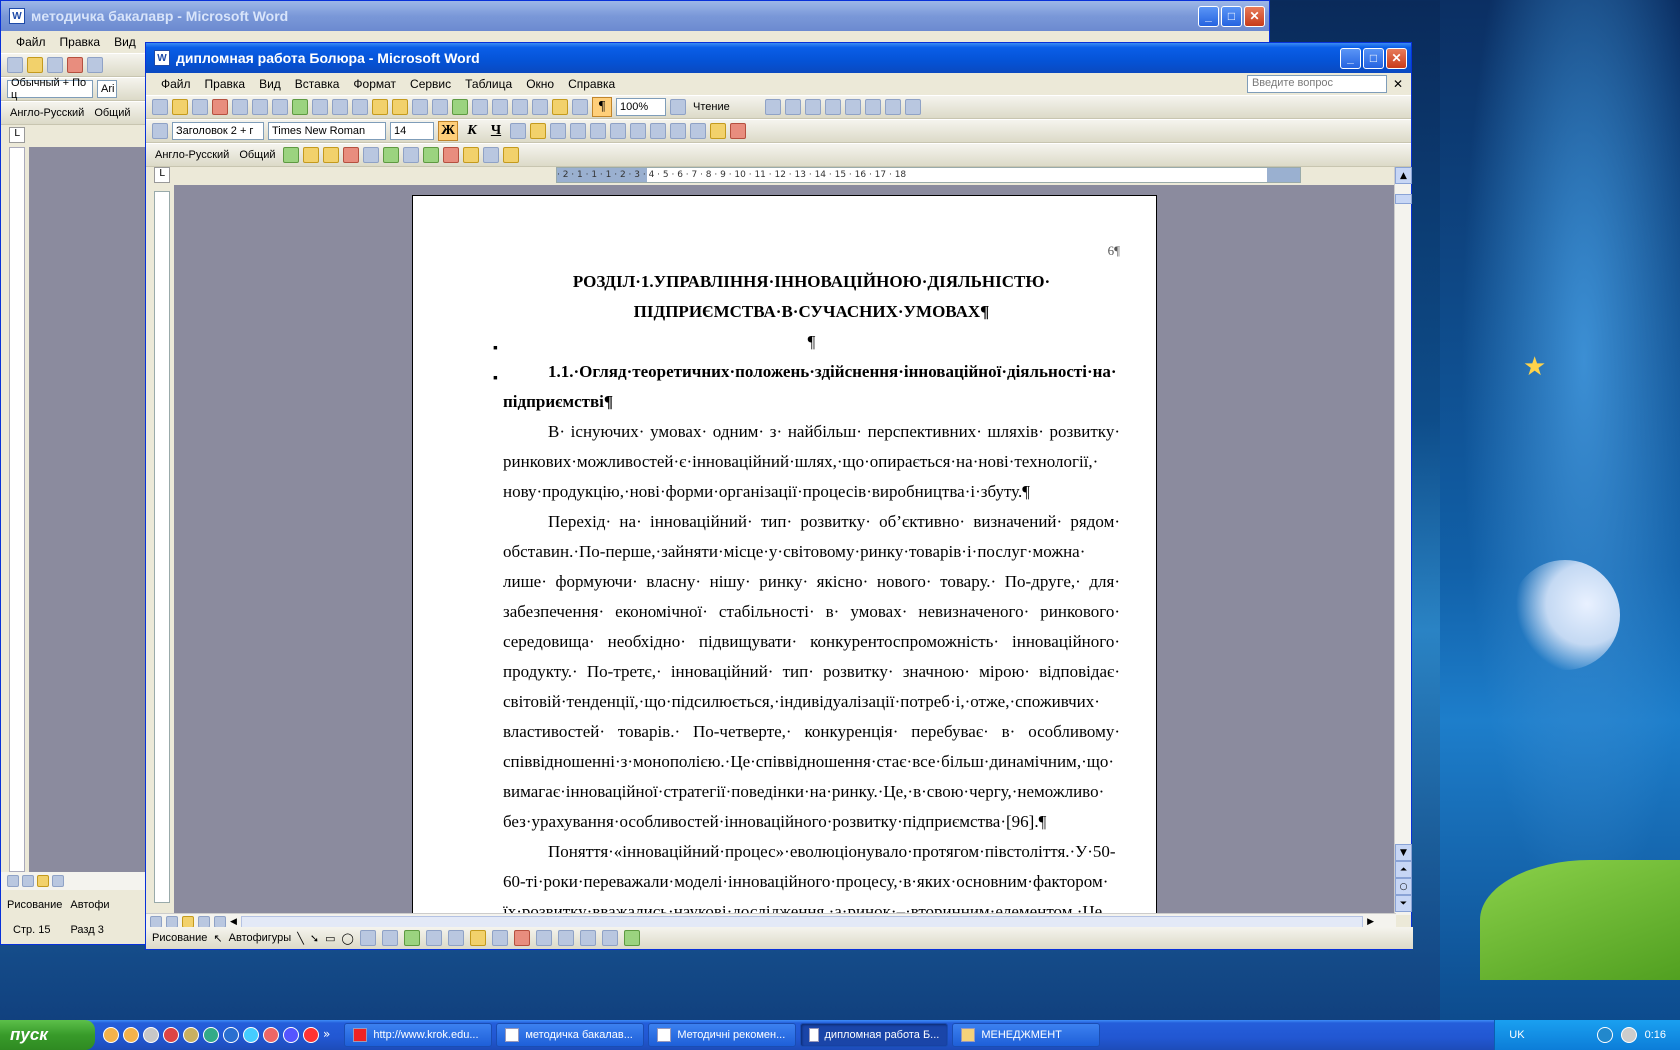 The image size is (1680, 1050). What do you see at coordinates (311, 1035) in the screenshot?
I see `chrome-icon` at bounding box center [311, 1035].